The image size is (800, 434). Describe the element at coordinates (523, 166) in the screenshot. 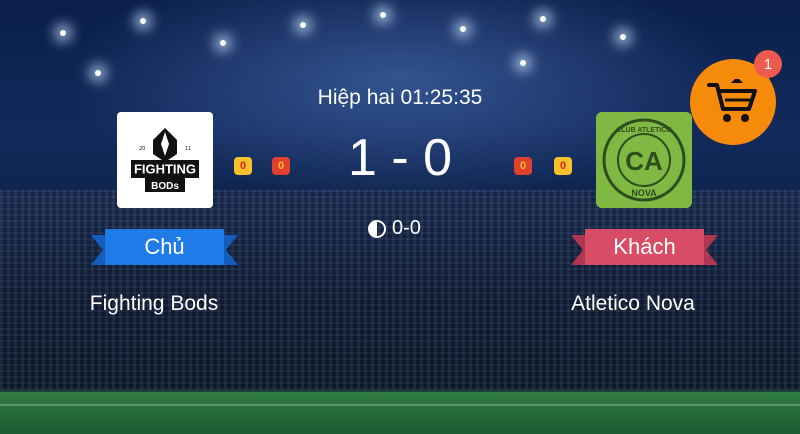

I see `away-red-card-count: 0` at that location.